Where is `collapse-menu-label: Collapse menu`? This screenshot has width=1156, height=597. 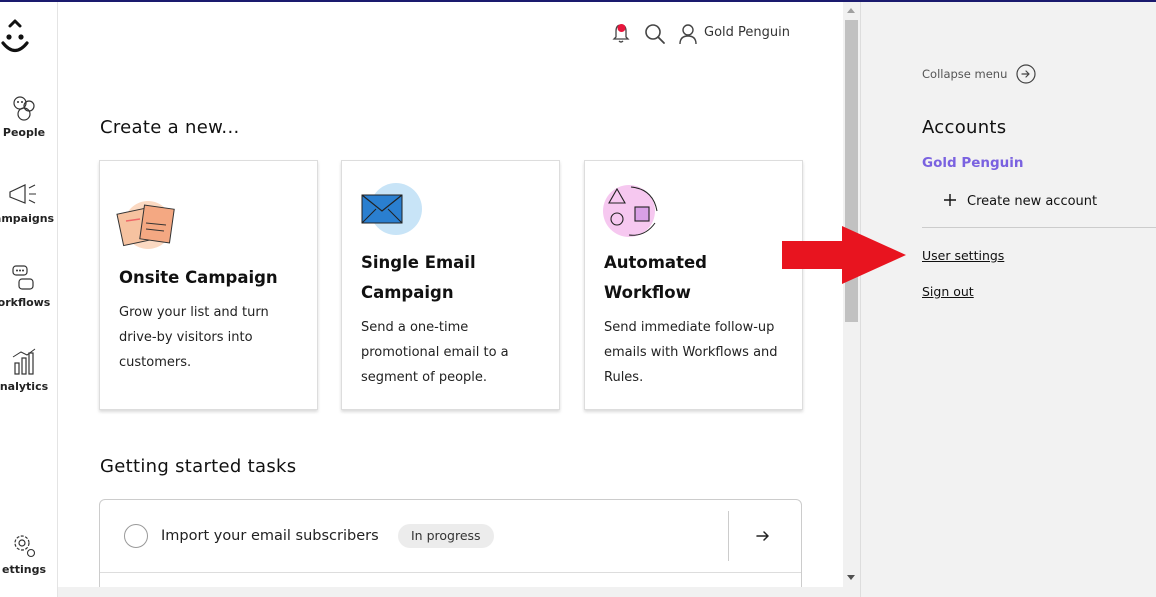 collapse-menu-label: Collapse menu is located at coordinates (964, 74).